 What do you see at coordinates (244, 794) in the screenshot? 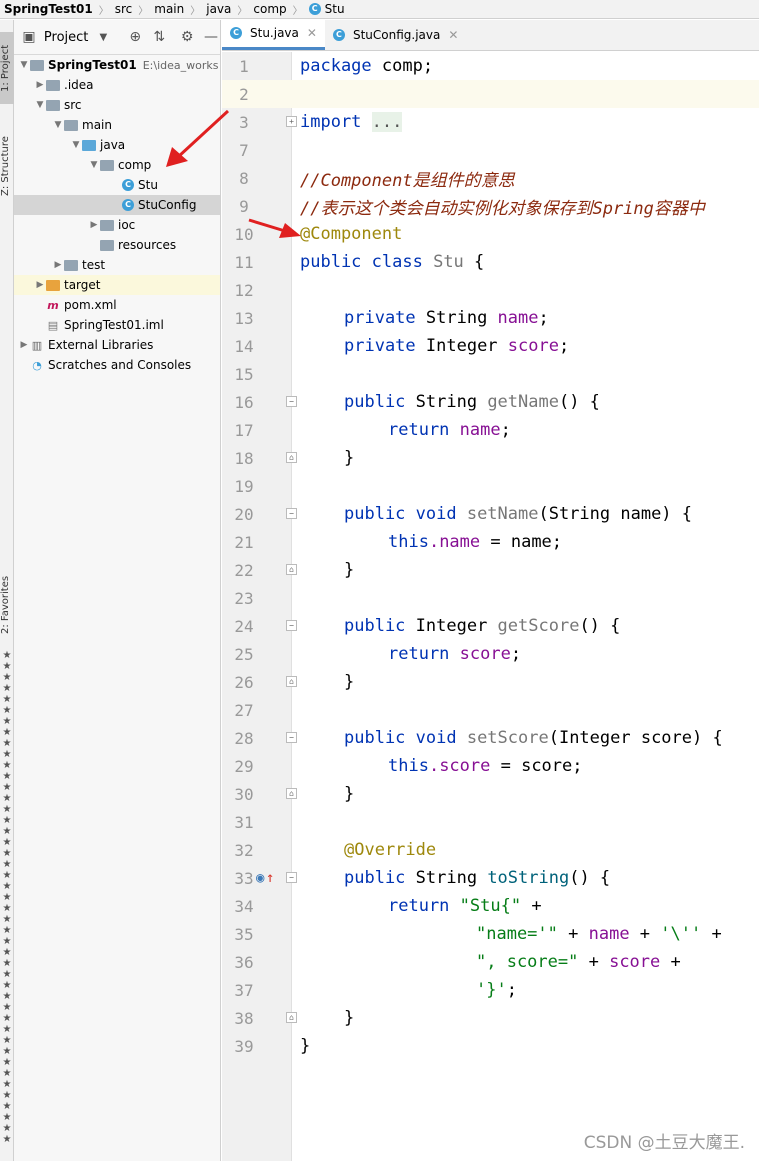
I see `line-number: 30` at bounding box center [244, 794].